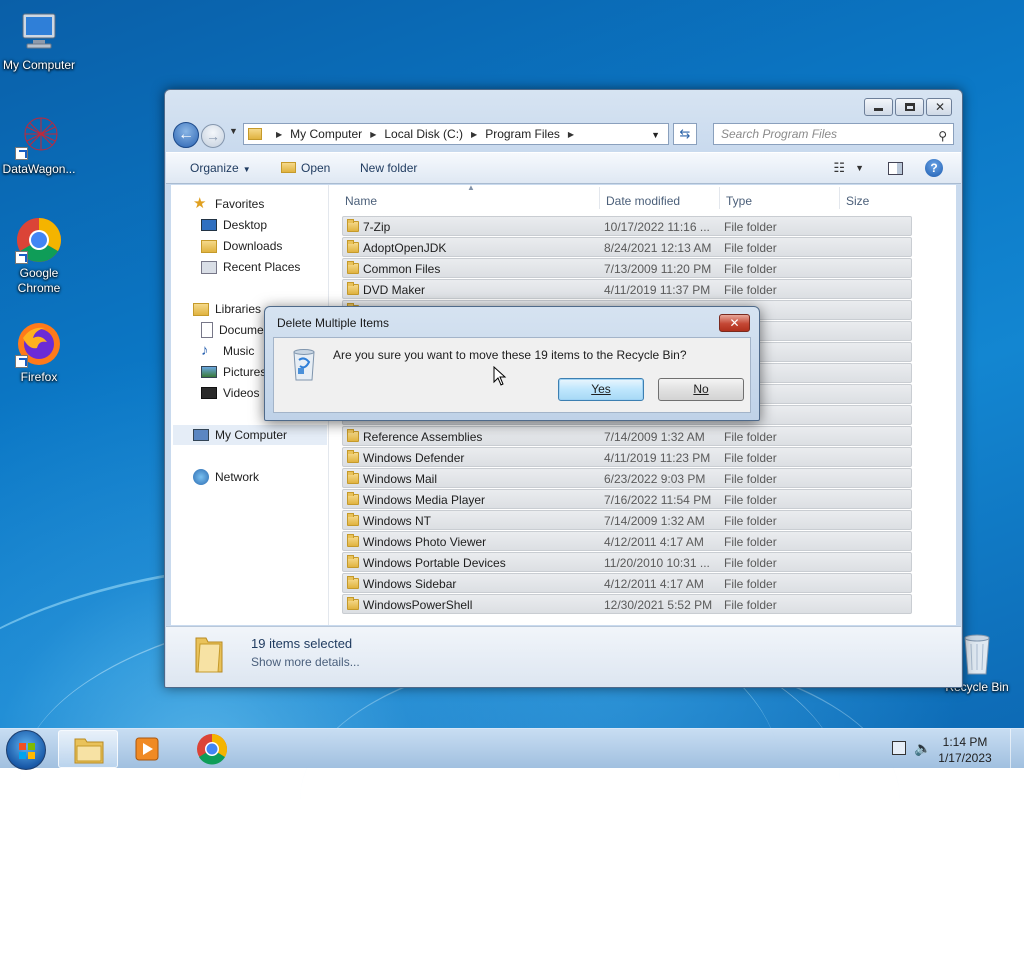 The width and height of the screenshot is (1024, 980). Describe the element at coordinates (233, 372) in the screenshot. I see `nav-pictures: Pictures` at that location.